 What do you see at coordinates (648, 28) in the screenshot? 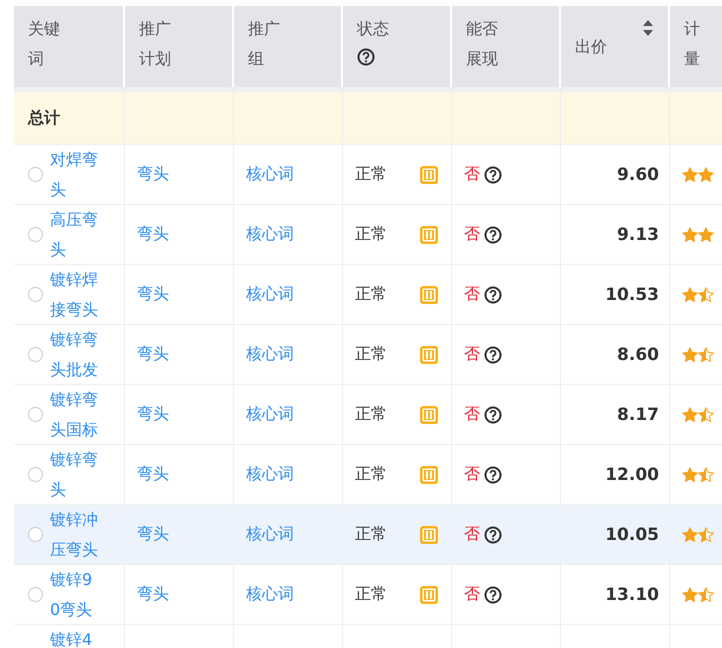
I see `sort-icon` at bounding box center [648, 28].